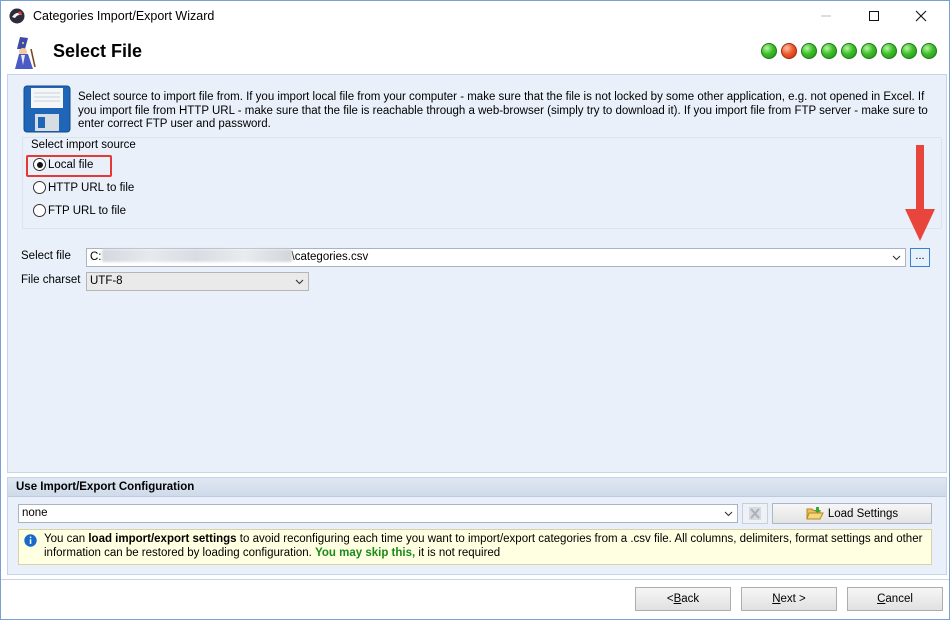 This screenshot has height=620, width=950. What do you see at coordinates (25, 53) in the screenshot?
I see `wizard-icon` at bounding box center [25, 53].